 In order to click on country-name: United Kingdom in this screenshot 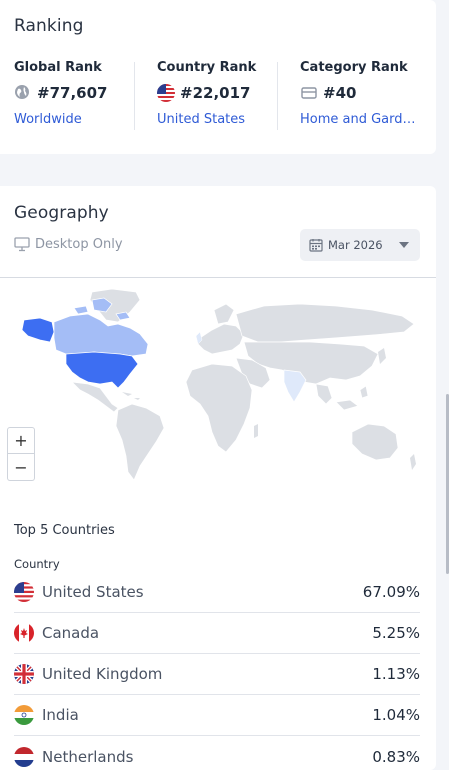, I will do `click(102, 674)`.